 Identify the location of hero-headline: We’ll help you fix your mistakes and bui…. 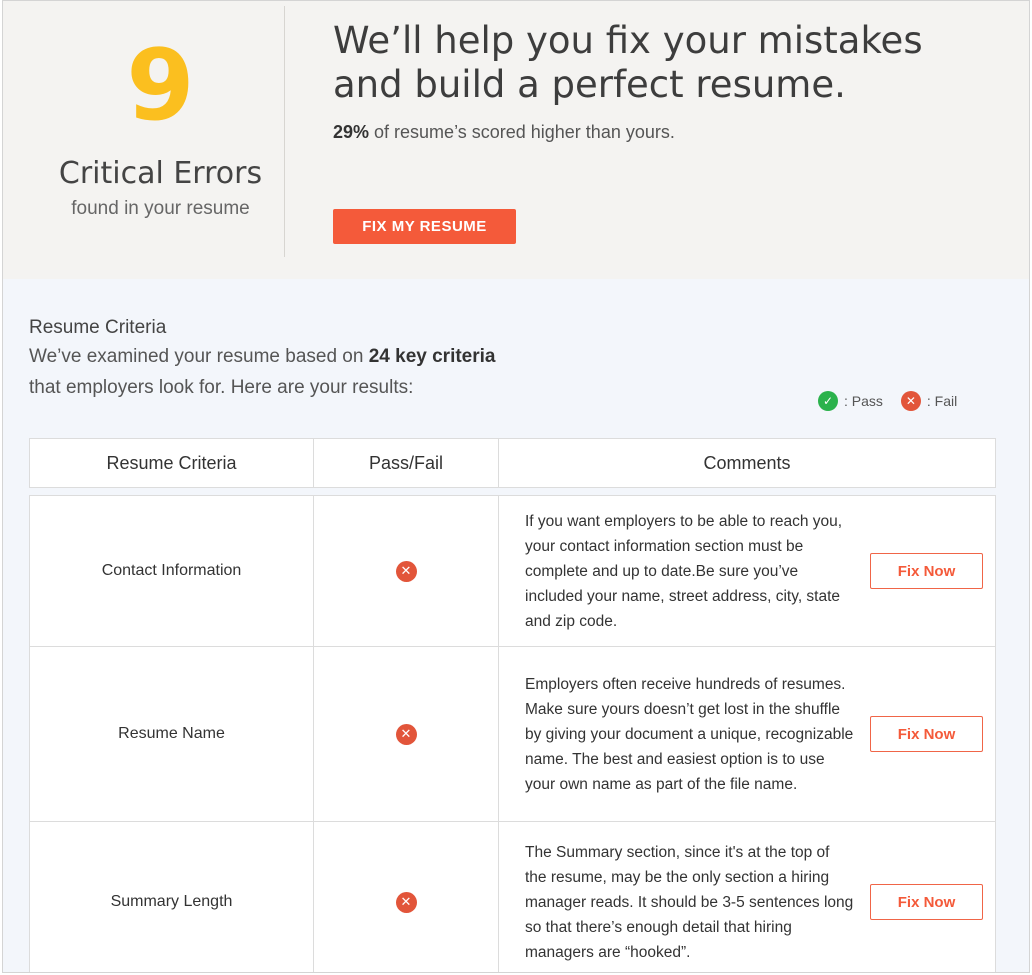
(628, 62).